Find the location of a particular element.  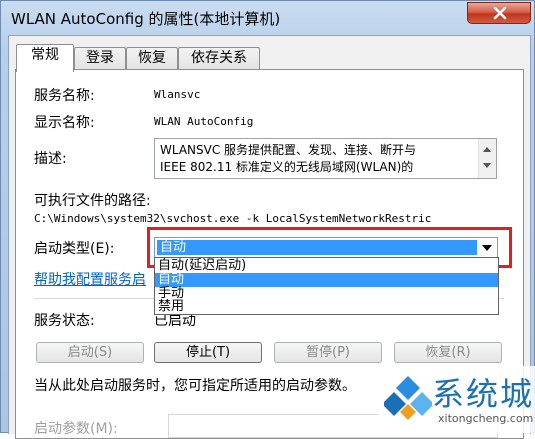

watermark-brand: 系统城 is located at coordinates (483, 394).